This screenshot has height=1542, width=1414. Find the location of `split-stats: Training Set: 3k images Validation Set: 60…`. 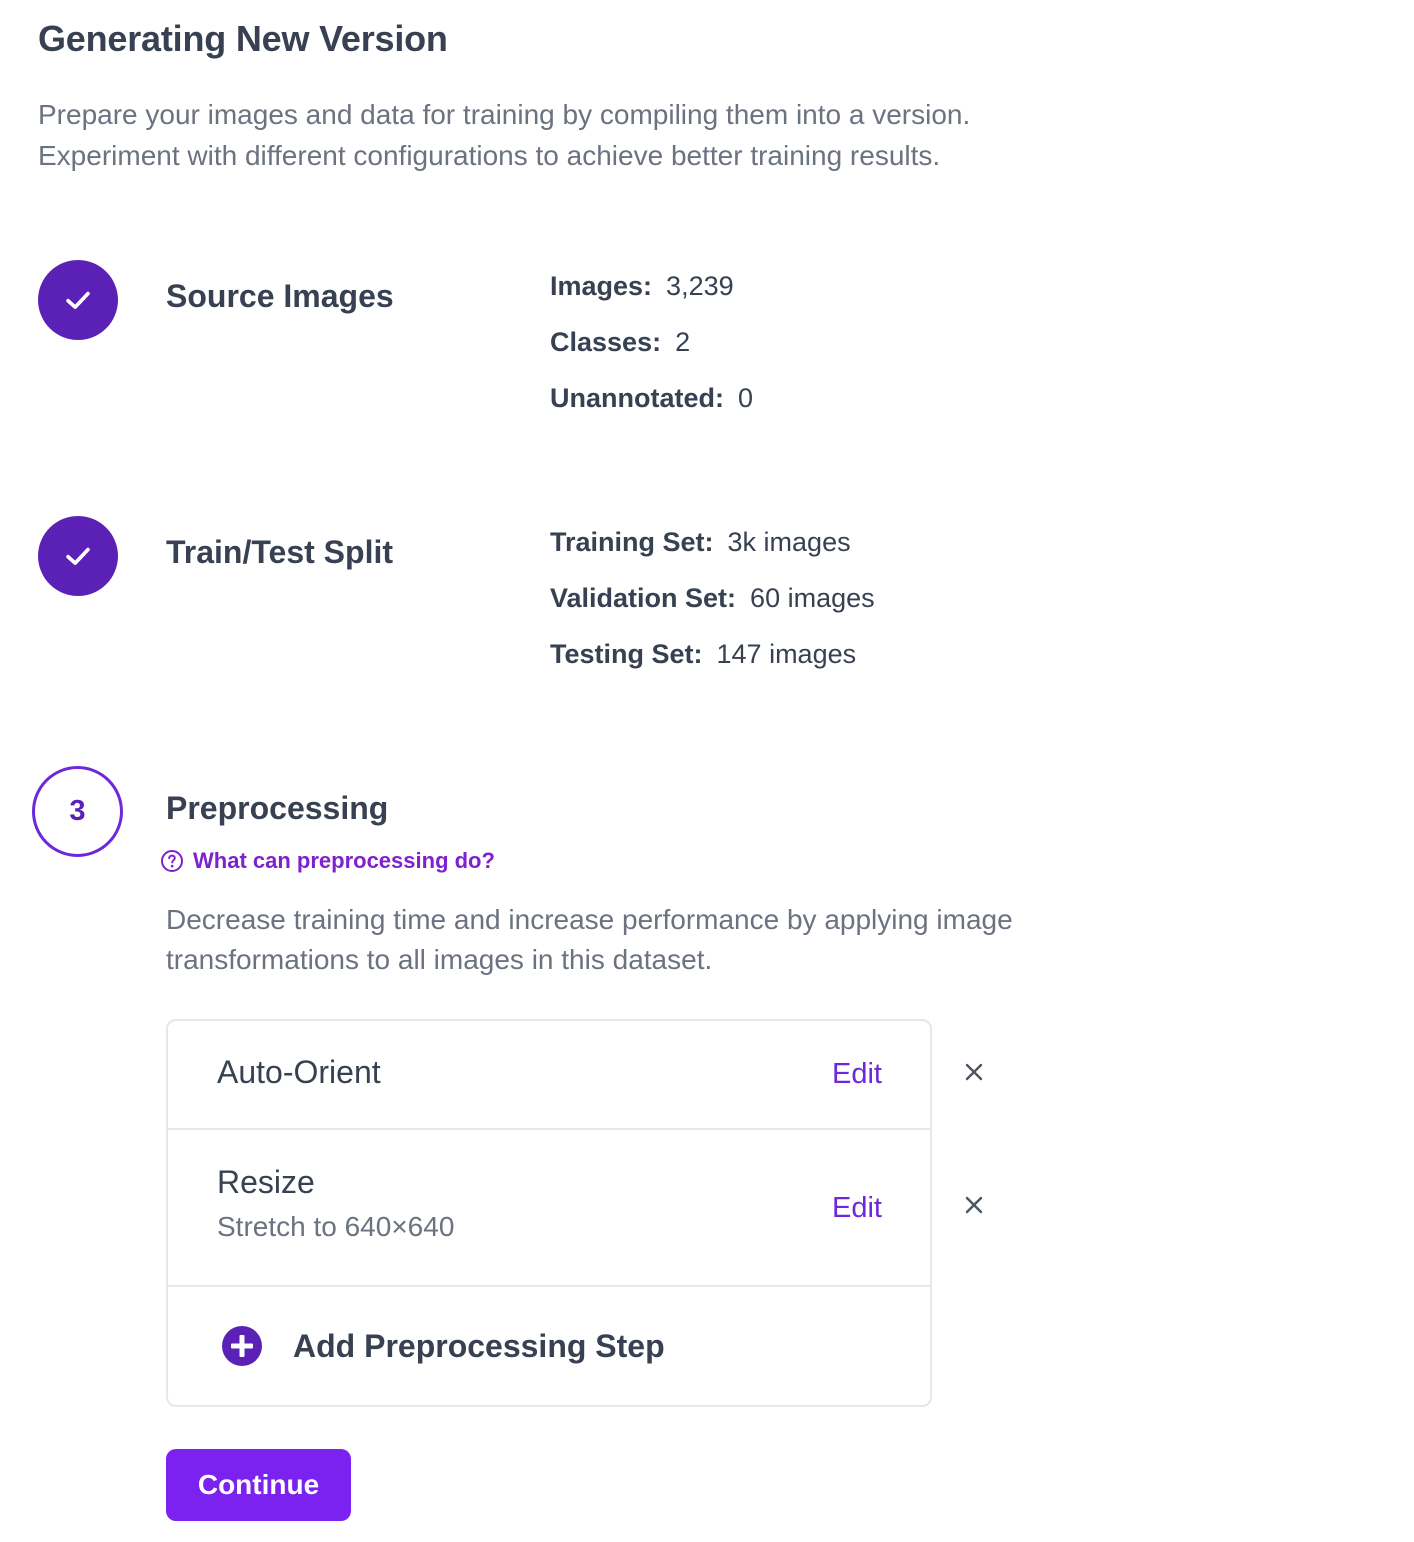

split-stats: Training Set: 3k images Validation Set: 60… is located at coordinates (712, 611).